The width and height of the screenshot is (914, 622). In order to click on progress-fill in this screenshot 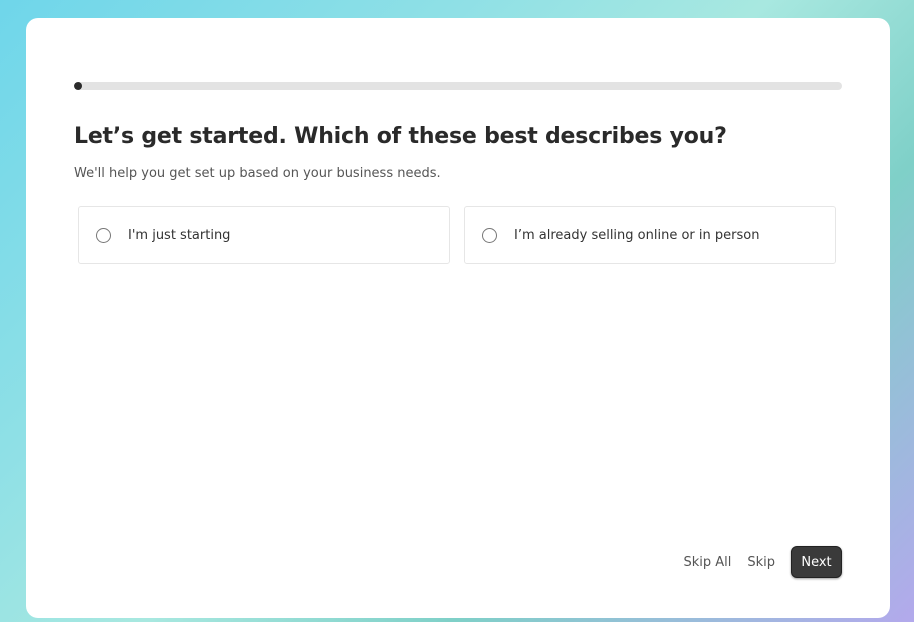, I will do `click(78, 86)`.